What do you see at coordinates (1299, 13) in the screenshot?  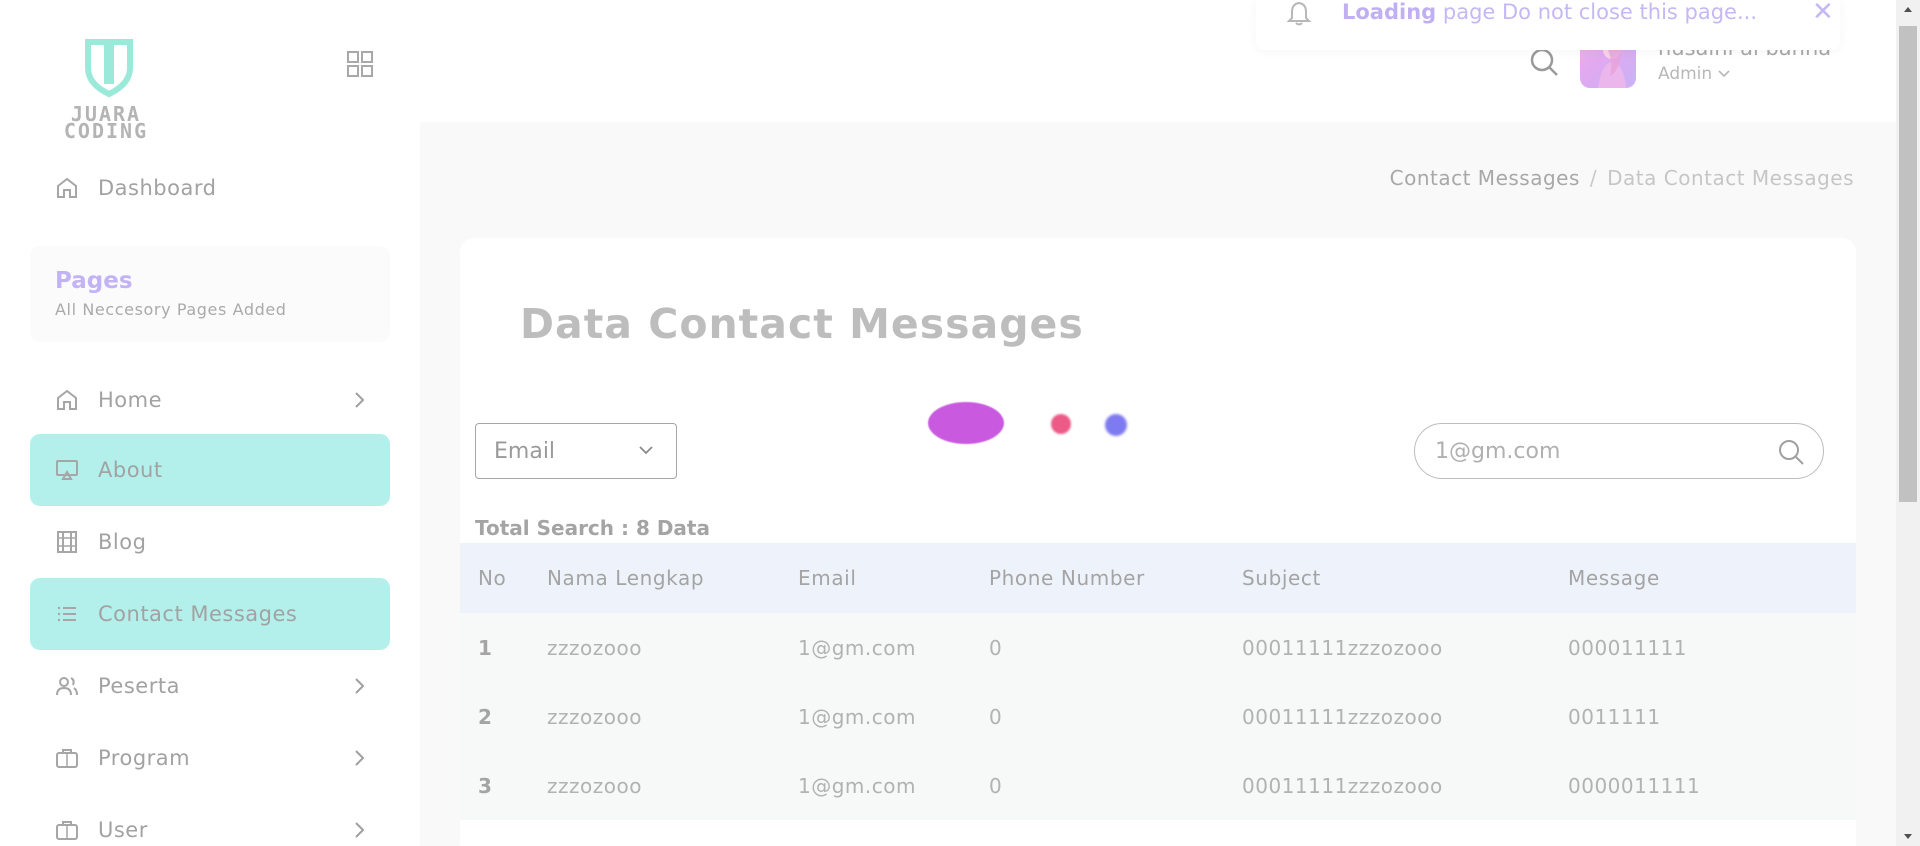 I see `bell-icon` at bounding box center [1299, 13].